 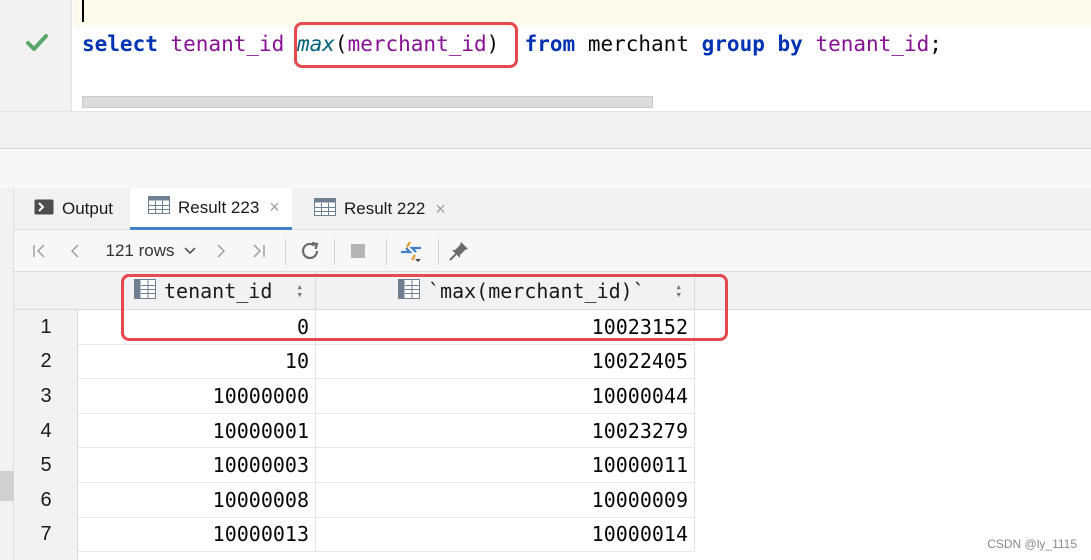 I want to click on table-row: 6 10000008 10000009, so click(x=552, y=500).